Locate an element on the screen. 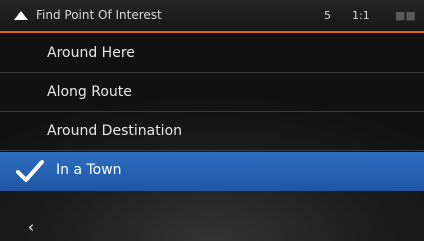 The height and width of the screenshot is (241, 424). battery-icon: ■■ is located at coordinates (405, 15).